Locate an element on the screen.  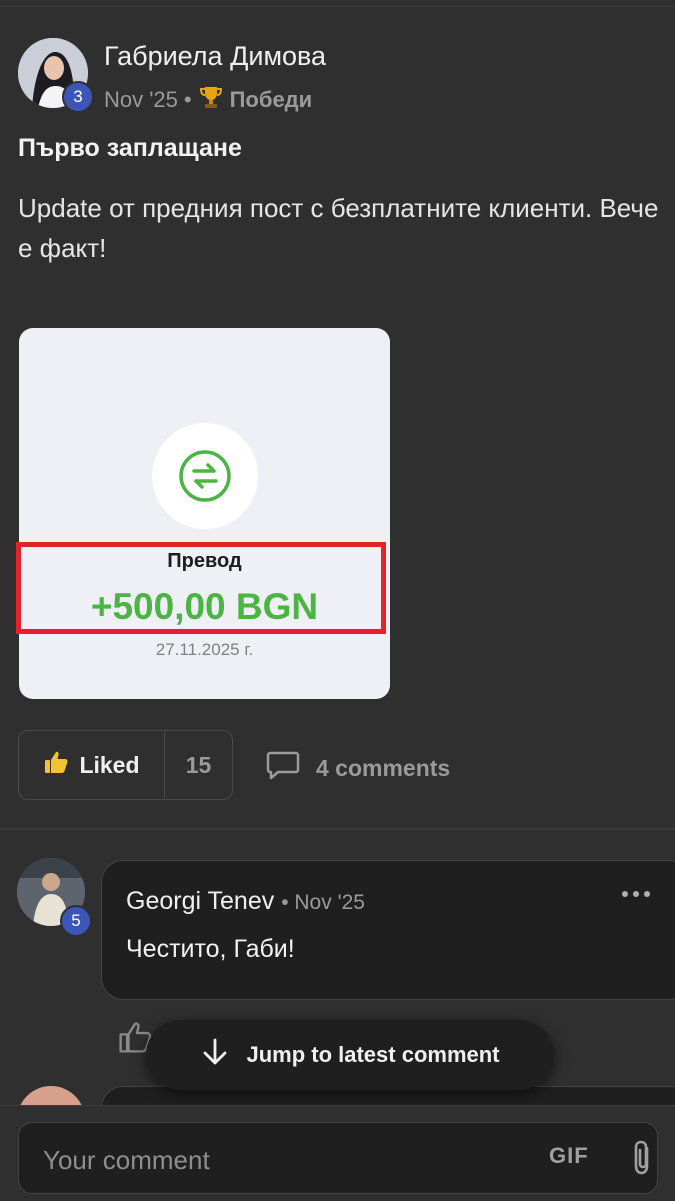
like-button: Liked is located at coordinates (92, 765).